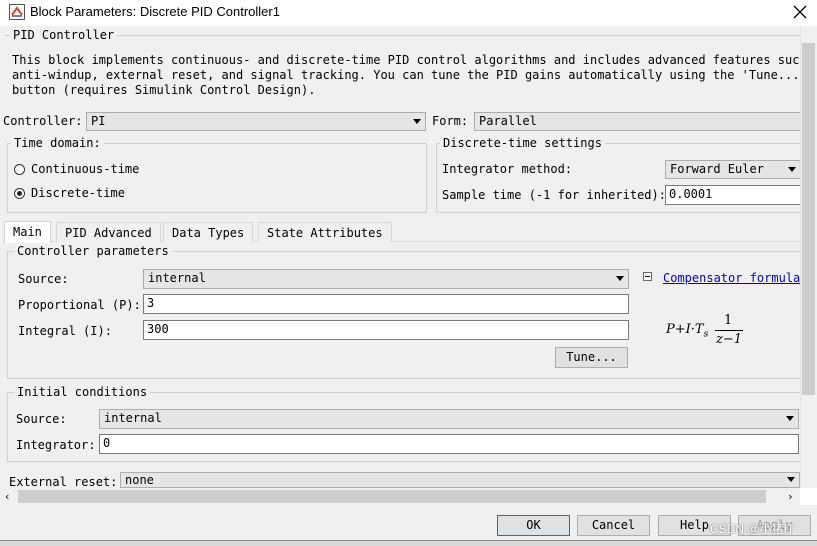  What do you see at coordinates (729, 330) in the screenshot?
I see `formula-fraction-bar` at bounding box center [729, 330].